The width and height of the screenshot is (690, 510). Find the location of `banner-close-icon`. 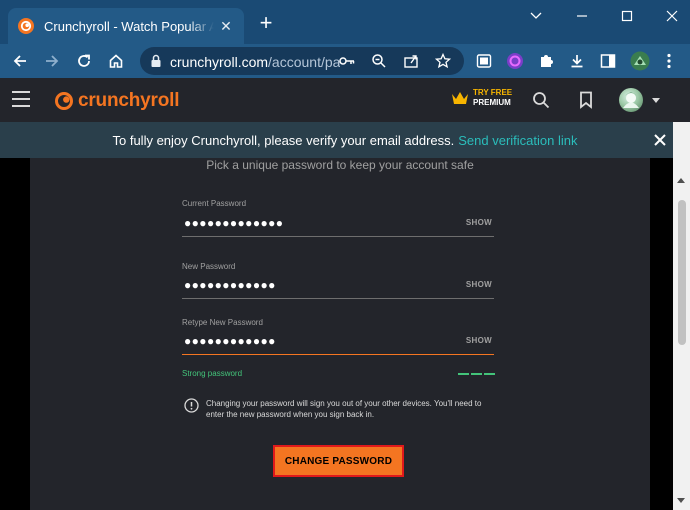

banner-close-icon is located at coordinates (660, 140).